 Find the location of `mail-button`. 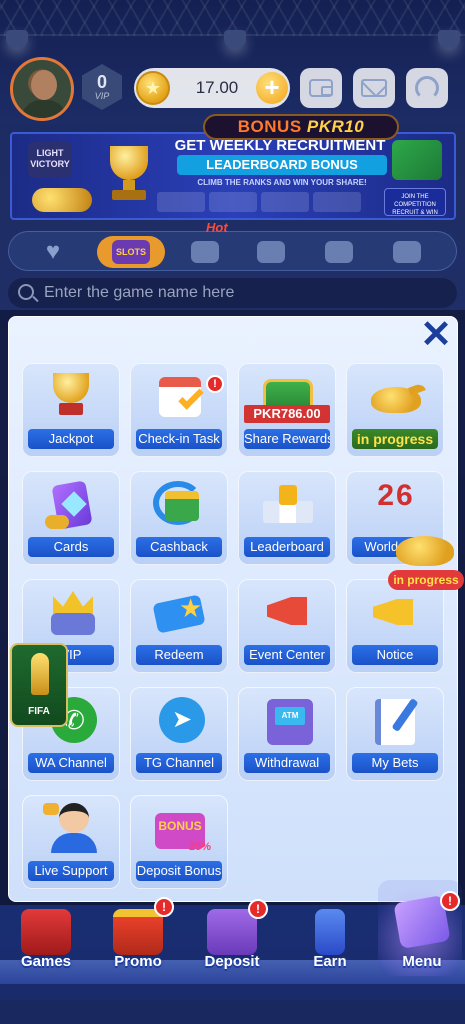

mail-button is located at coordinates (374, 88).